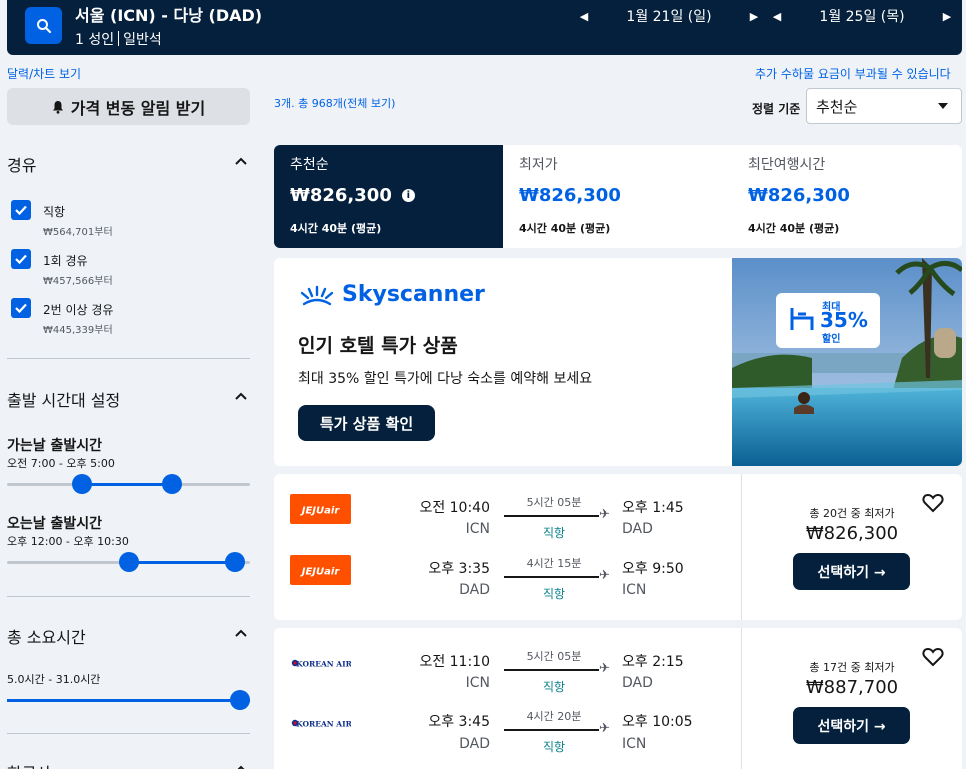  Describe the element at coordinates (551, 670) in the screenshot. I see `flight-line` at that location.